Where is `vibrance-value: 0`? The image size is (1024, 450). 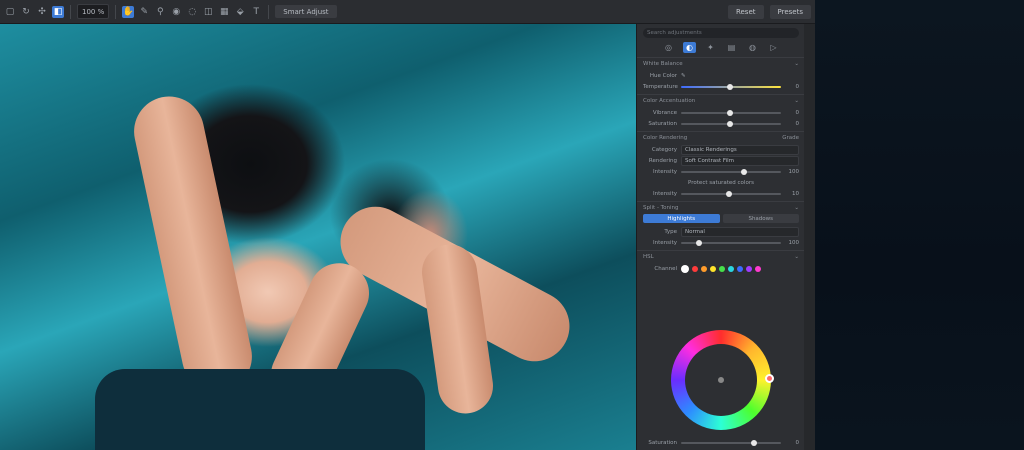
vibrance-value: 0 is located at coordinates (797, 112).